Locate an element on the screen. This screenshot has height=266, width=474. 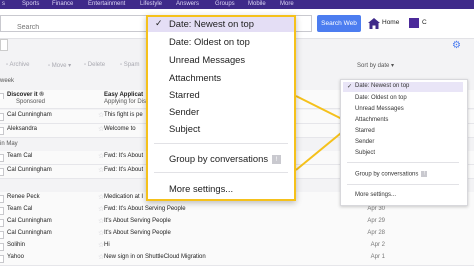
sort-option: Attachments is located at coordinates (371, 120).